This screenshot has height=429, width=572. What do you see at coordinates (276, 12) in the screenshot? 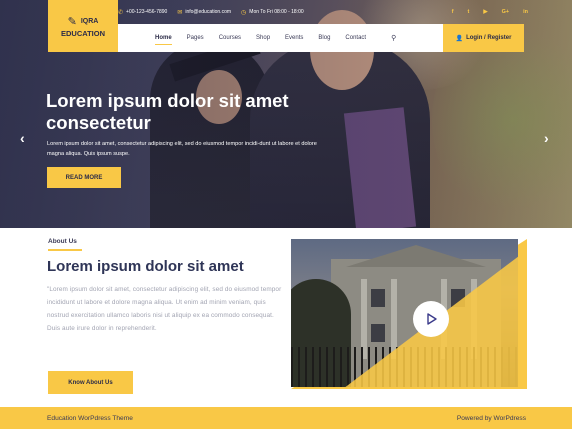
I see `hours-text: Mon To Fri 08:00 - 18:00` at bounding box center [276, 12].